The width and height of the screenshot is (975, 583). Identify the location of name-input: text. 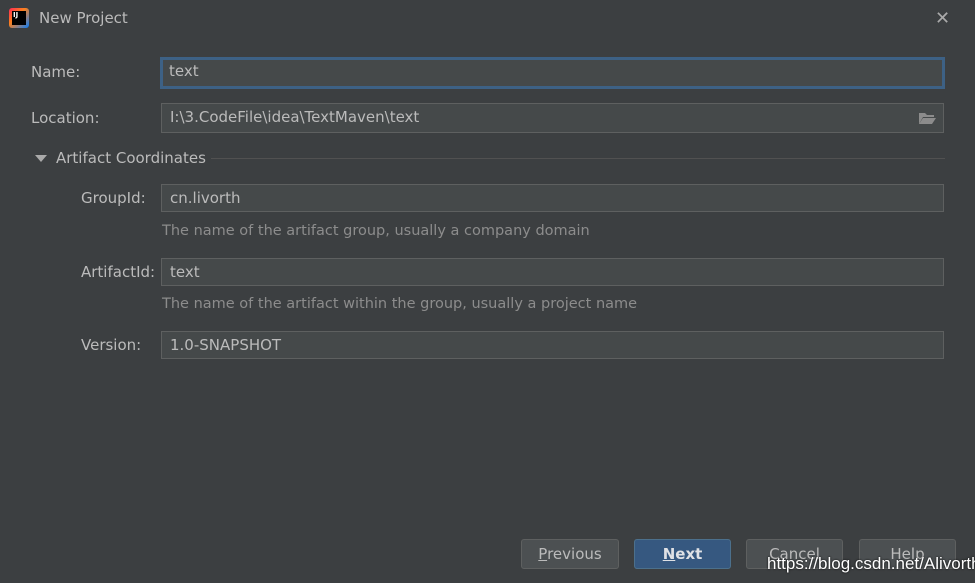
(552, 73).